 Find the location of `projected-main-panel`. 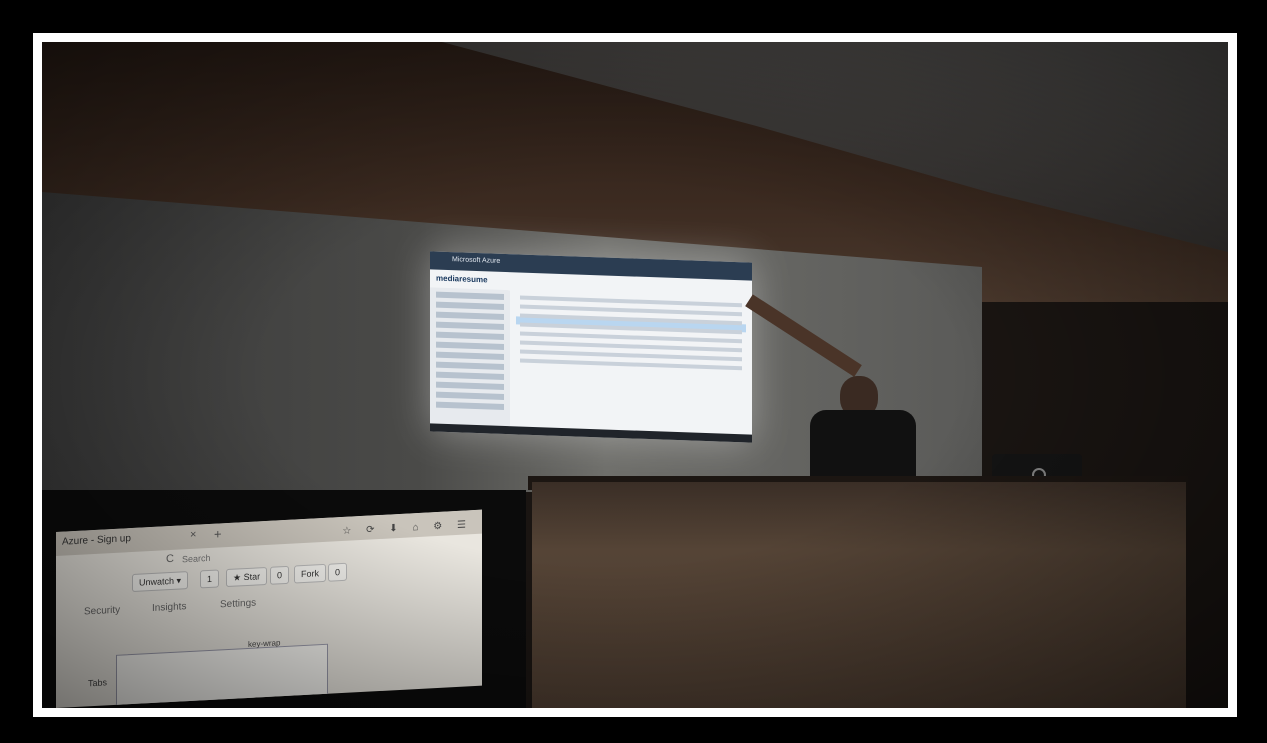

projected-main-panel is located at coordinates (631, 362).